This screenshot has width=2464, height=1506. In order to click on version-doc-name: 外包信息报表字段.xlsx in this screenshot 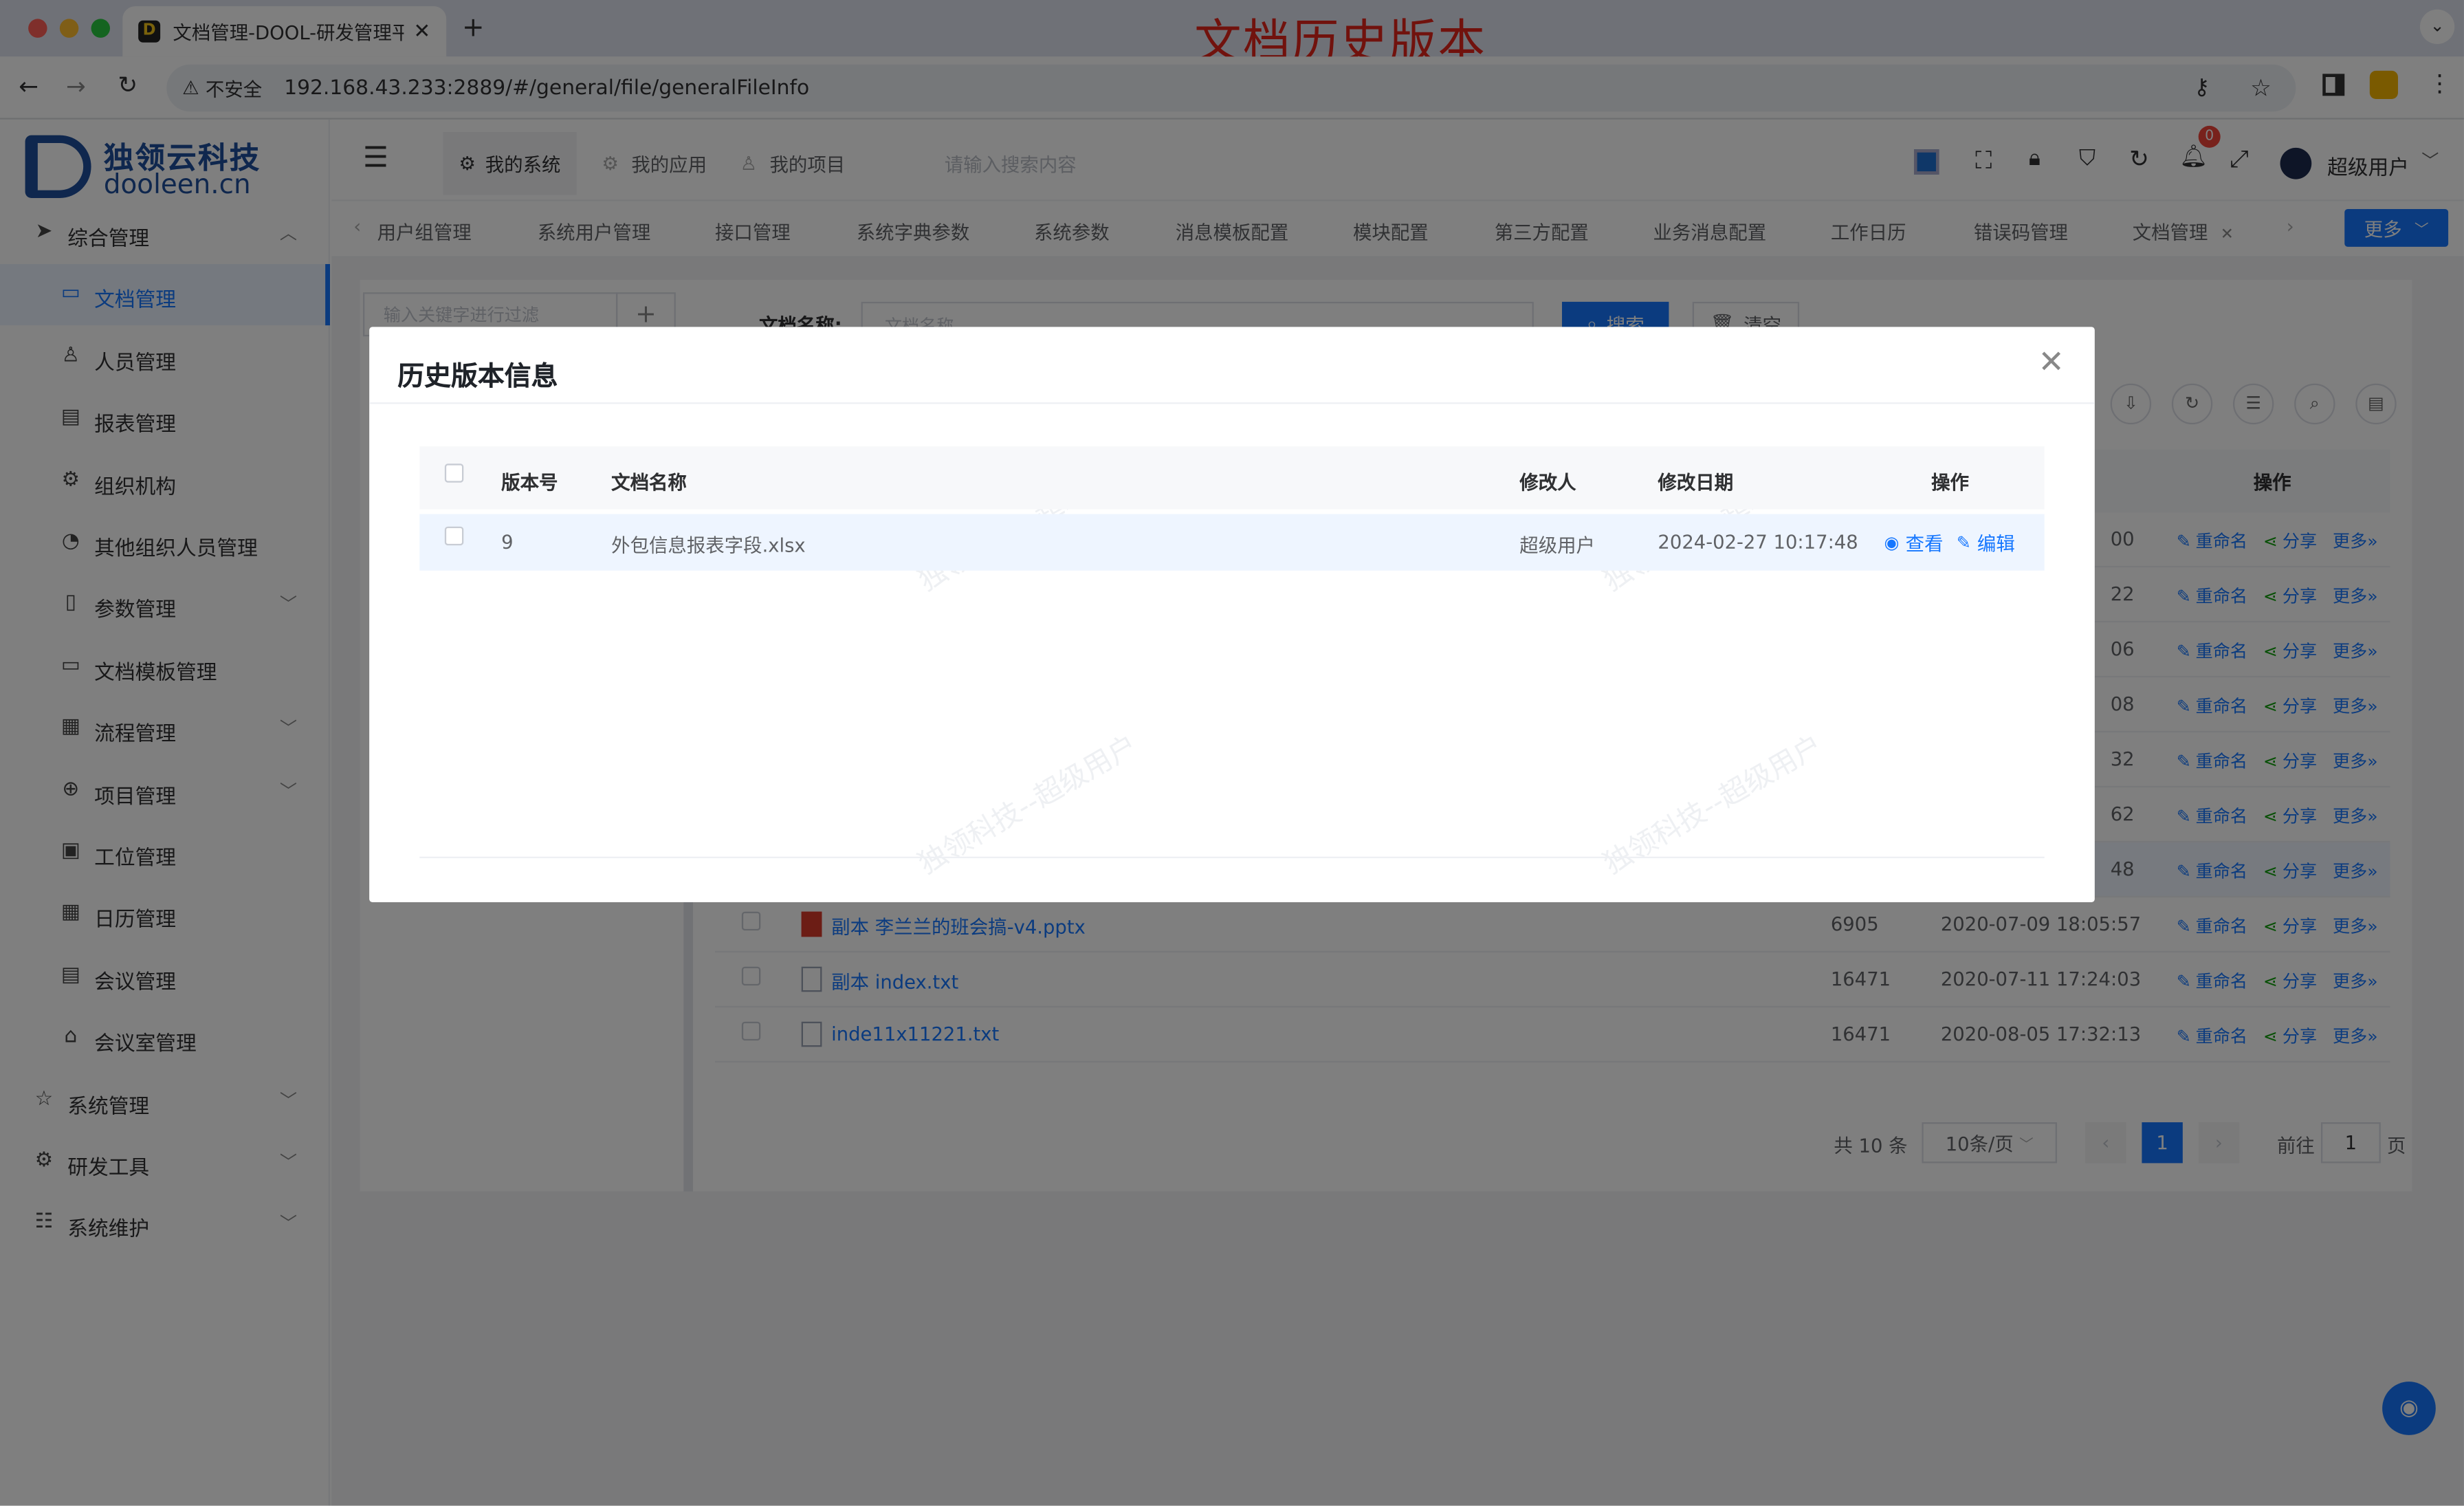, I will do `click(708, 545)`.